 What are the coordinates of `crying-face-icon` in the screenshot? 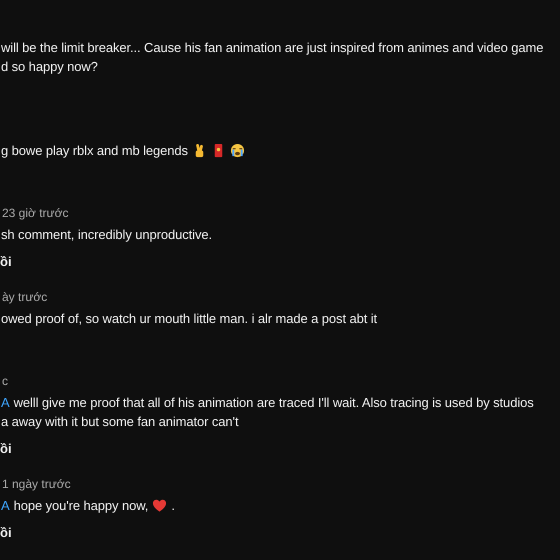 It's located at (237, 150).